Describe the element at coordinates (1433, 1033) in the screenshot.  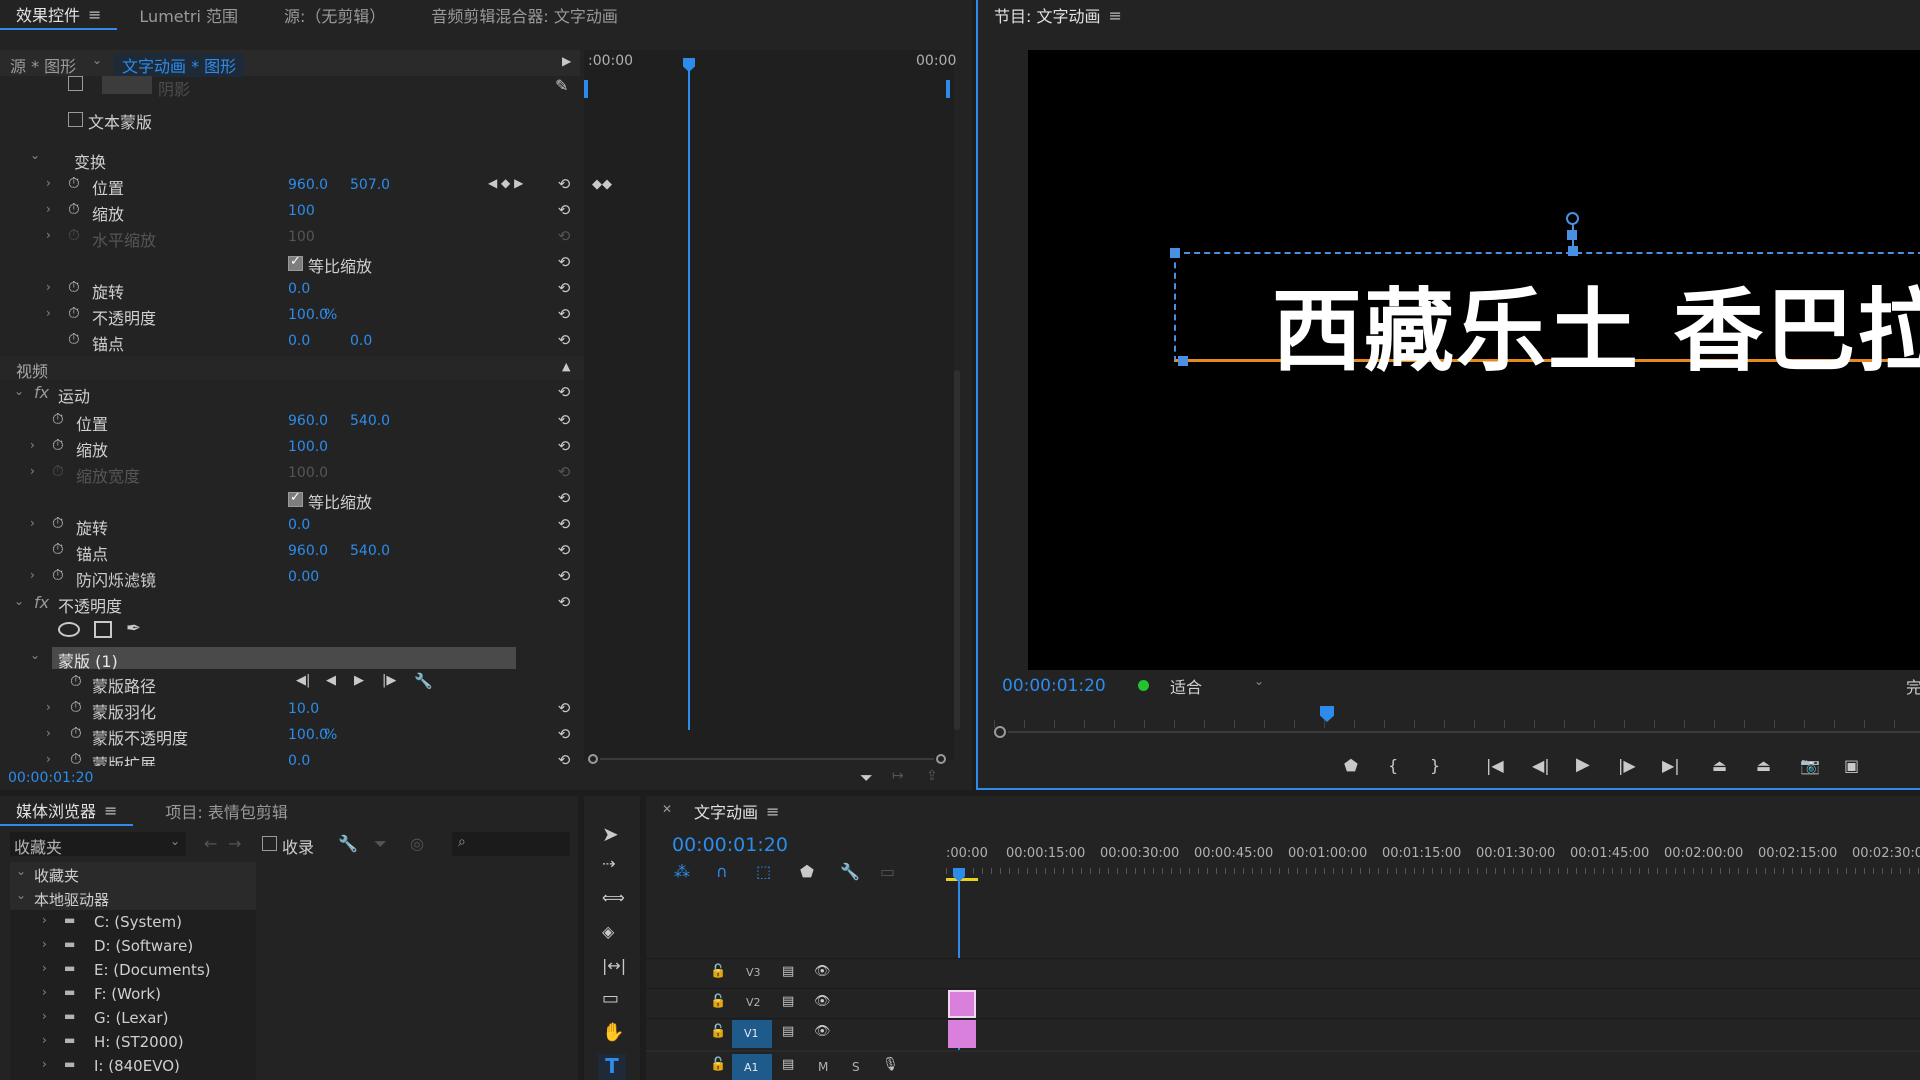
I see `track-lane-v1` at that location.